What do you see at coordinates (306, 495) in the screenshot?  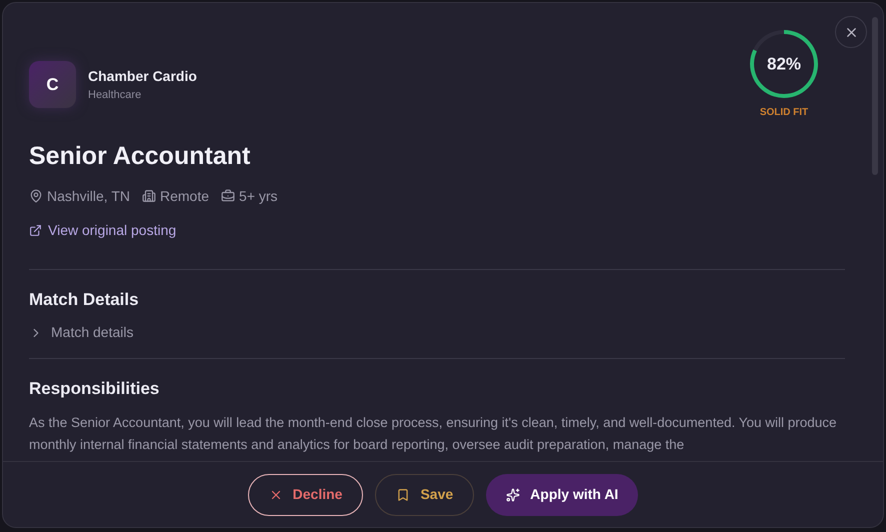 I see `decline-button: Decline` at bounding box center [306, 495].